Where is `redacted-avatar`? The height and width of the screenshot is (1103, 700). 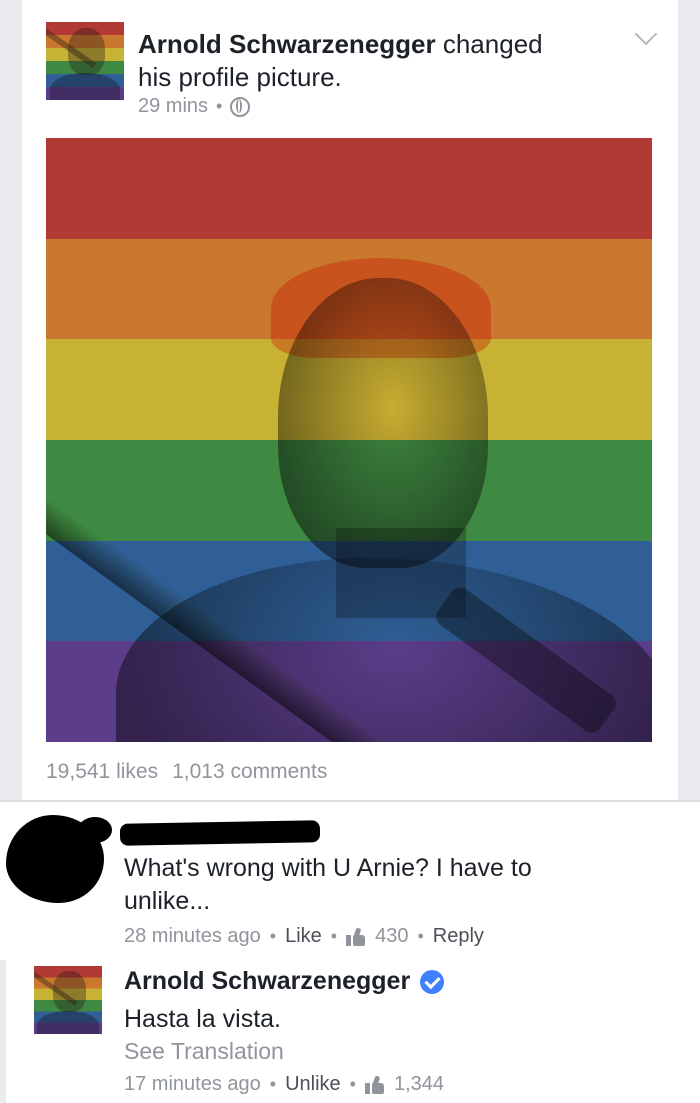
redacted-avatar is located at coordinates (59, 859).